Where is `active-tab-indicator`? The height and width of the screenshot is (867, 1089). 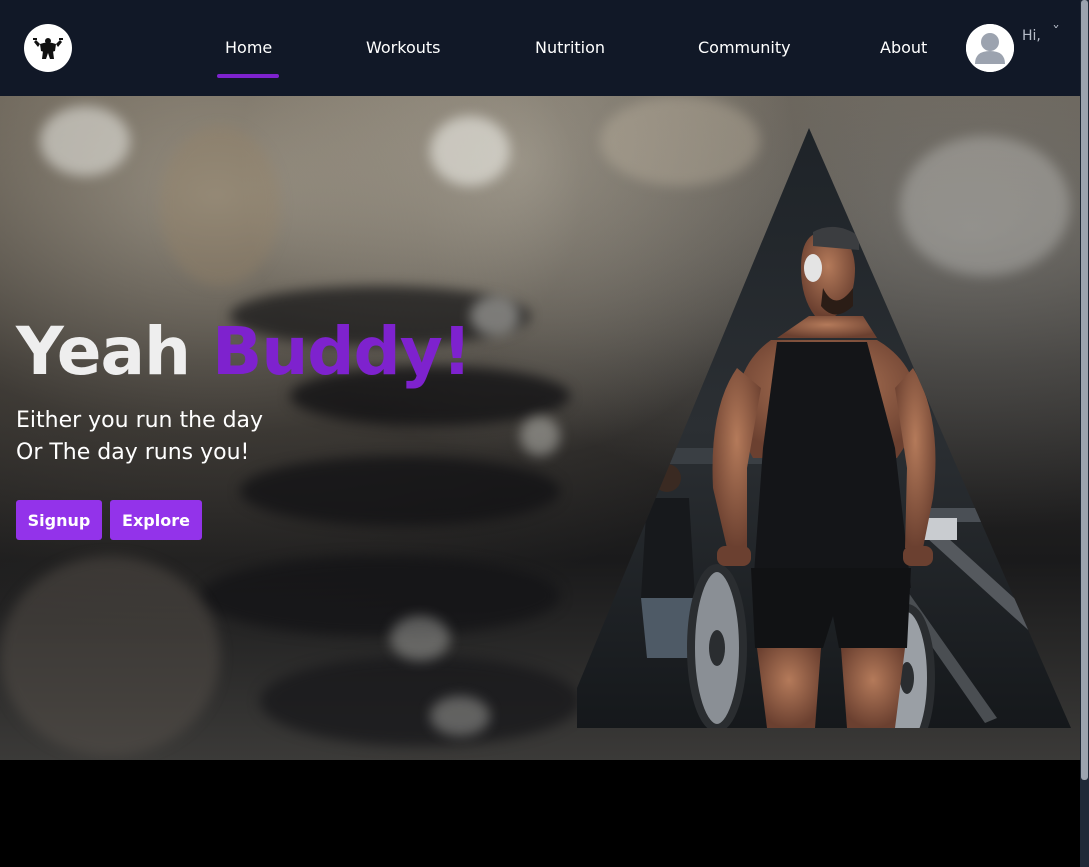 active-tab-indicator is located at coordinates (248, 76).